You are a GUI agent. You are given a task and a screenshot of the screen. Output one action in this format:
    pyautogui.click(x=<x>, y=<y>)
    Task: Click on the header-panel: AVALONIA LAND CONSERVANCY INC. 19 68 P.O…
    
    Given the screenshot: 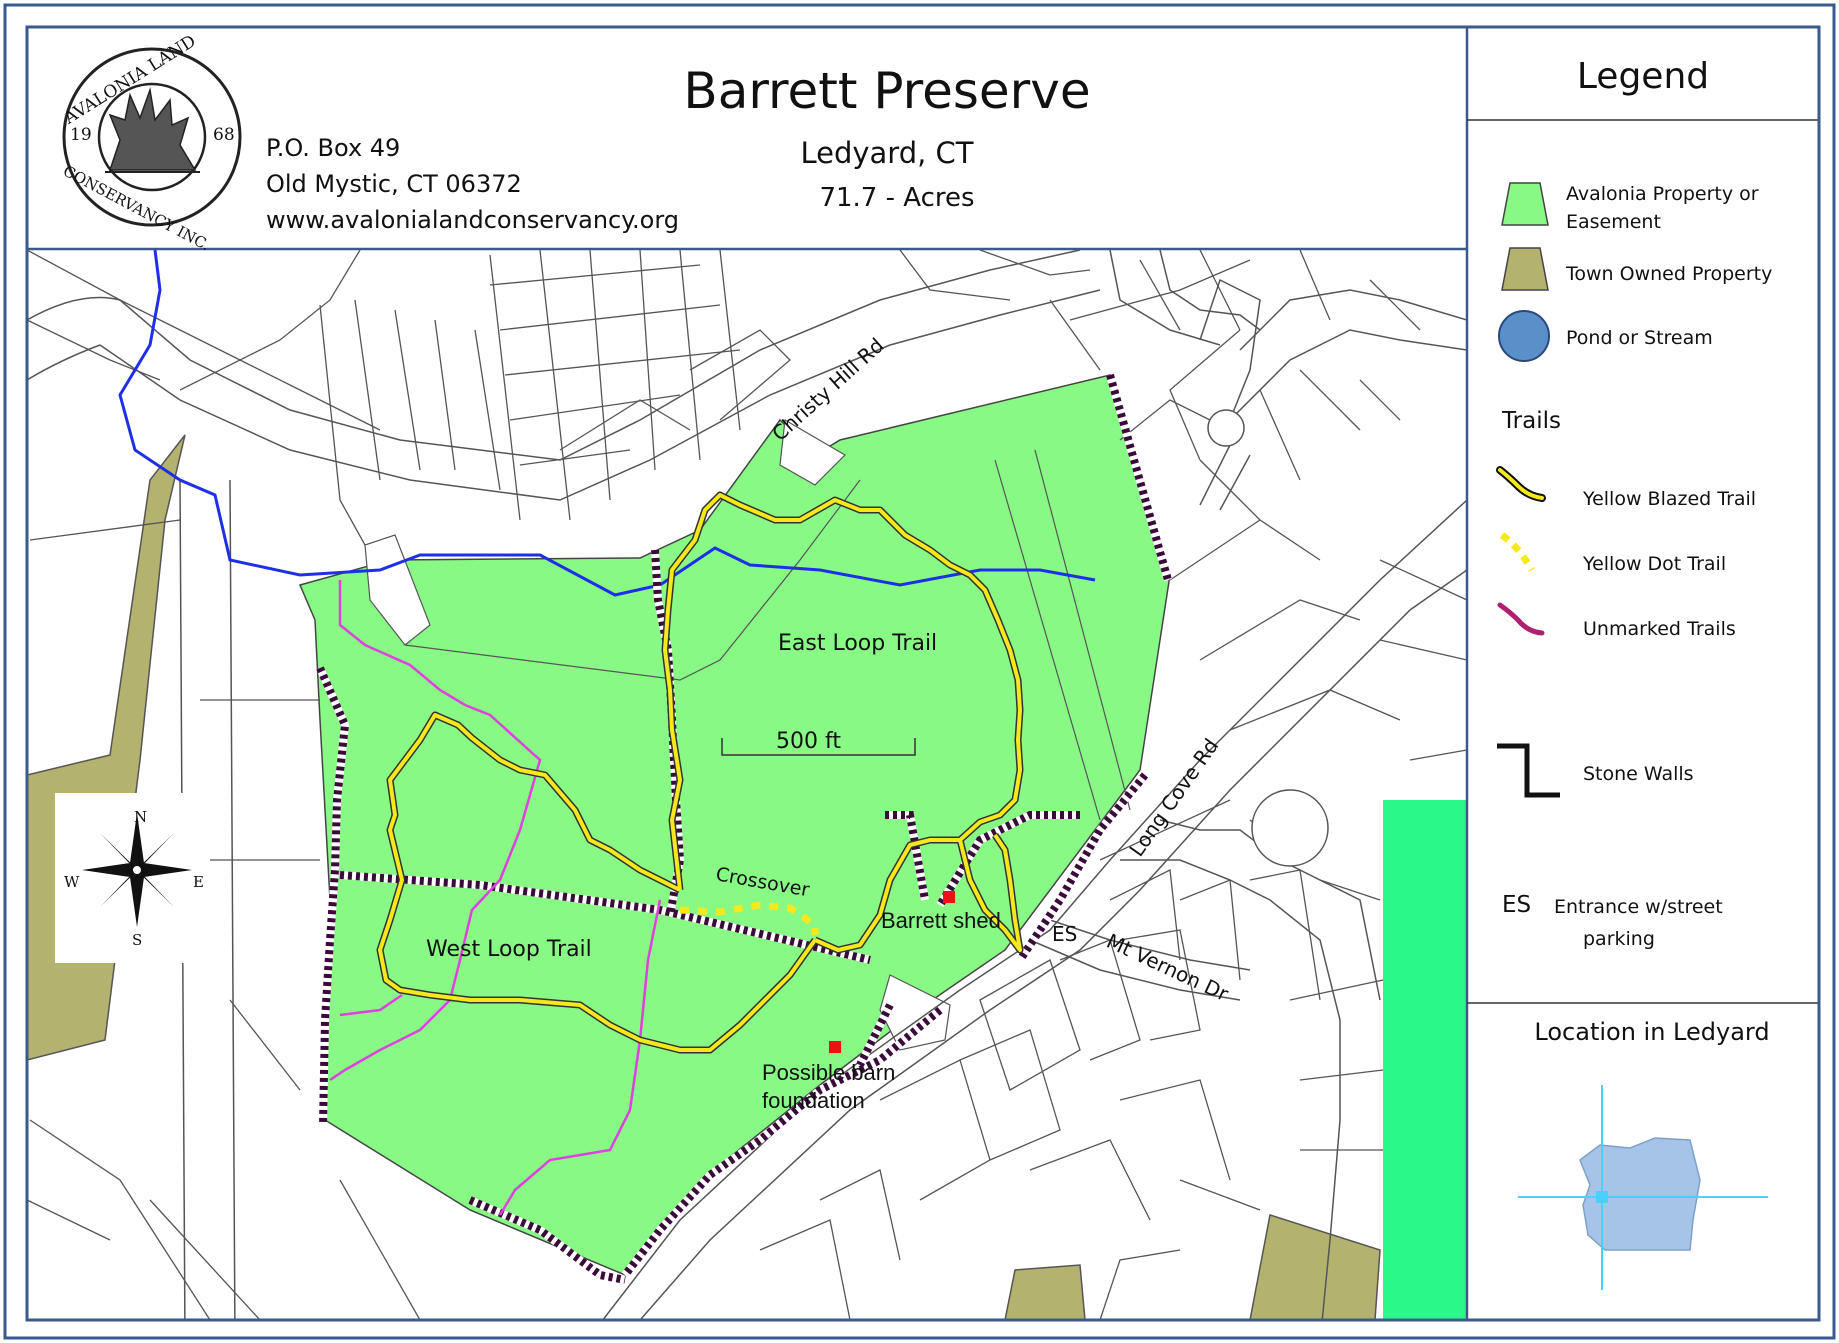 What is the action you would take?
    pyautogui.click(x=747, y=140)
    